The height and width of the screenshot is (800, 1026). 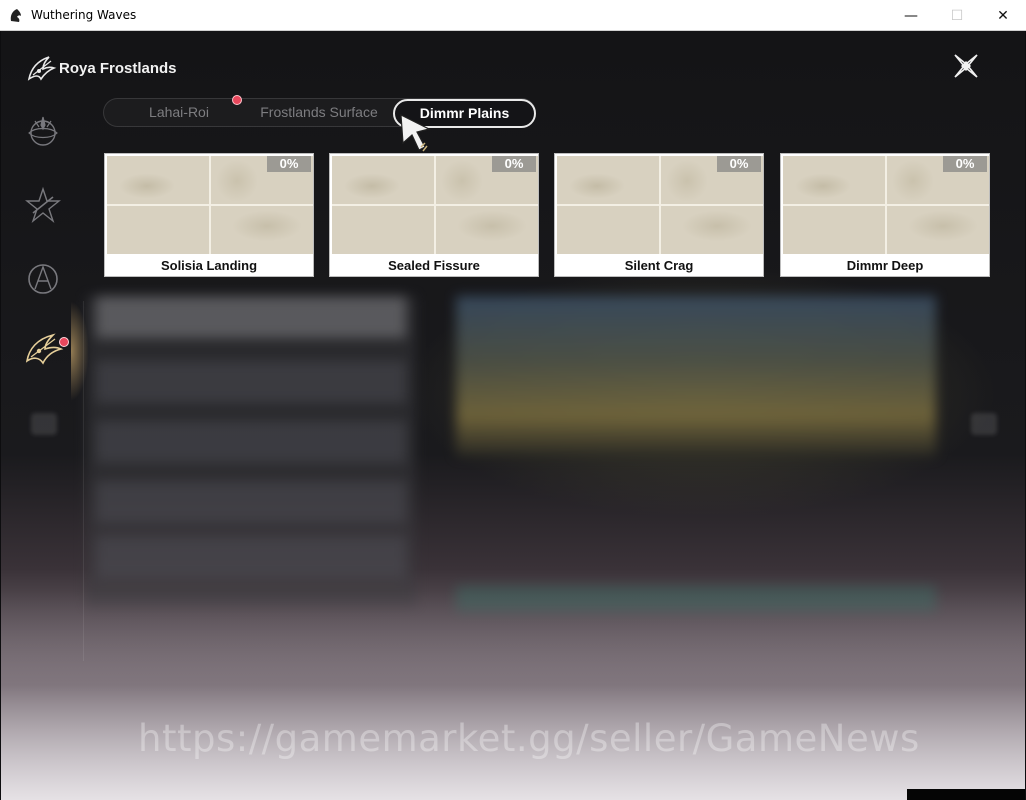 What do you see at coordinates (885, 265) in the screenshot?
I see `area-name: Dimmr Deep` at bounding box center [885, 265].